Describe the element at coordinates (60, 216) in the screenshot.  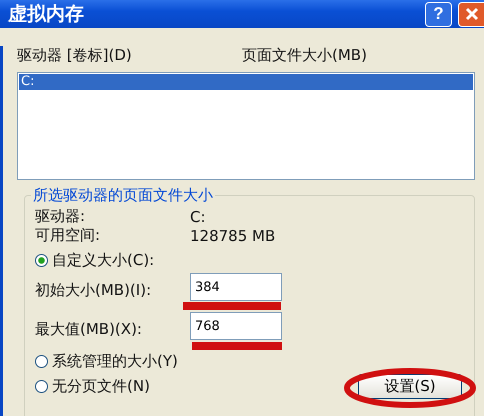
I see `info-label: 驱动器:` at that location.